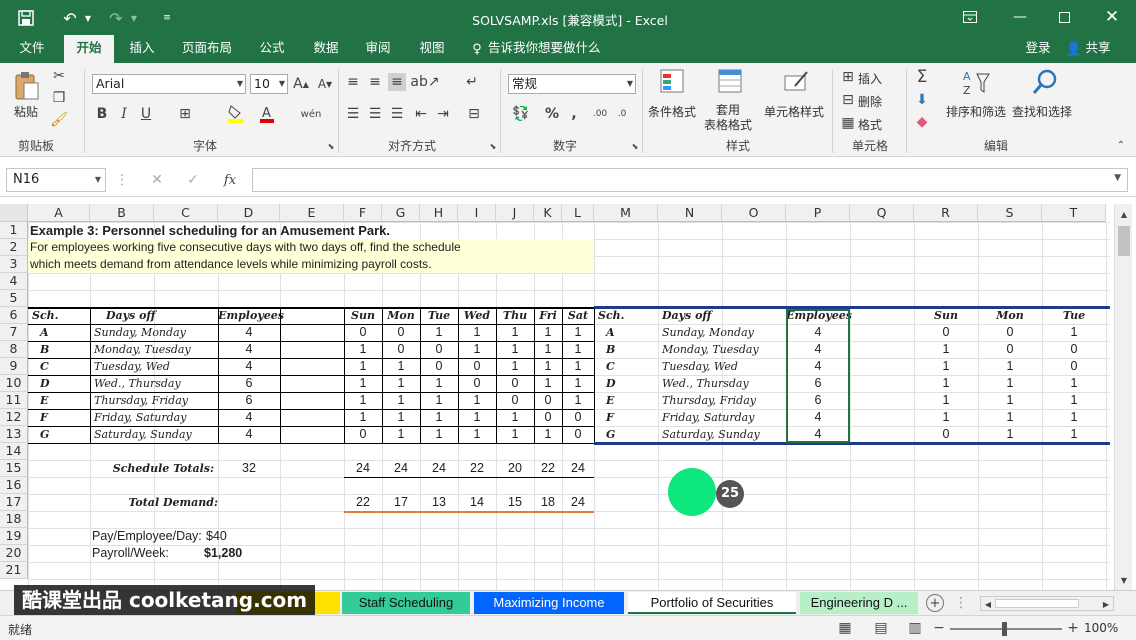 The width and height of the screenshot is (1136, 640). What do you see at coordinates (946, 213) in the screenshot?
I see `column-header-R: R` at bounding box center [946, 213].